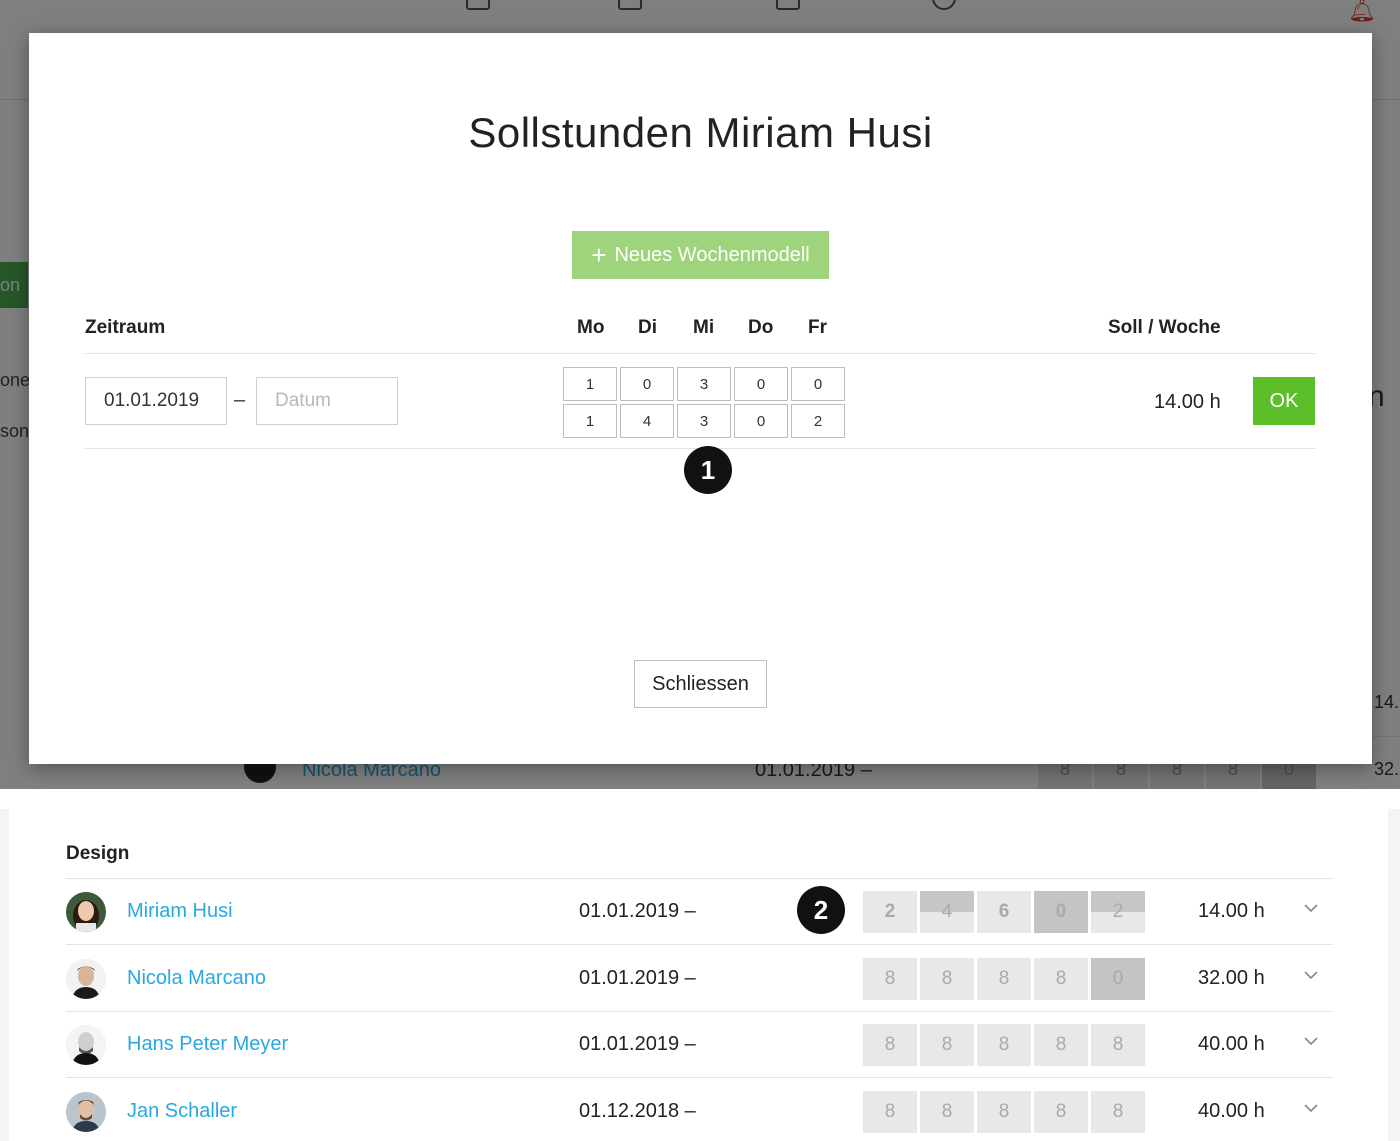 This screenshot has width=1400, height=1141. What do you see at coordinates (817, 327) in the screenshot?
I see `column-fr: Fr` at bounding box center [817, 327].